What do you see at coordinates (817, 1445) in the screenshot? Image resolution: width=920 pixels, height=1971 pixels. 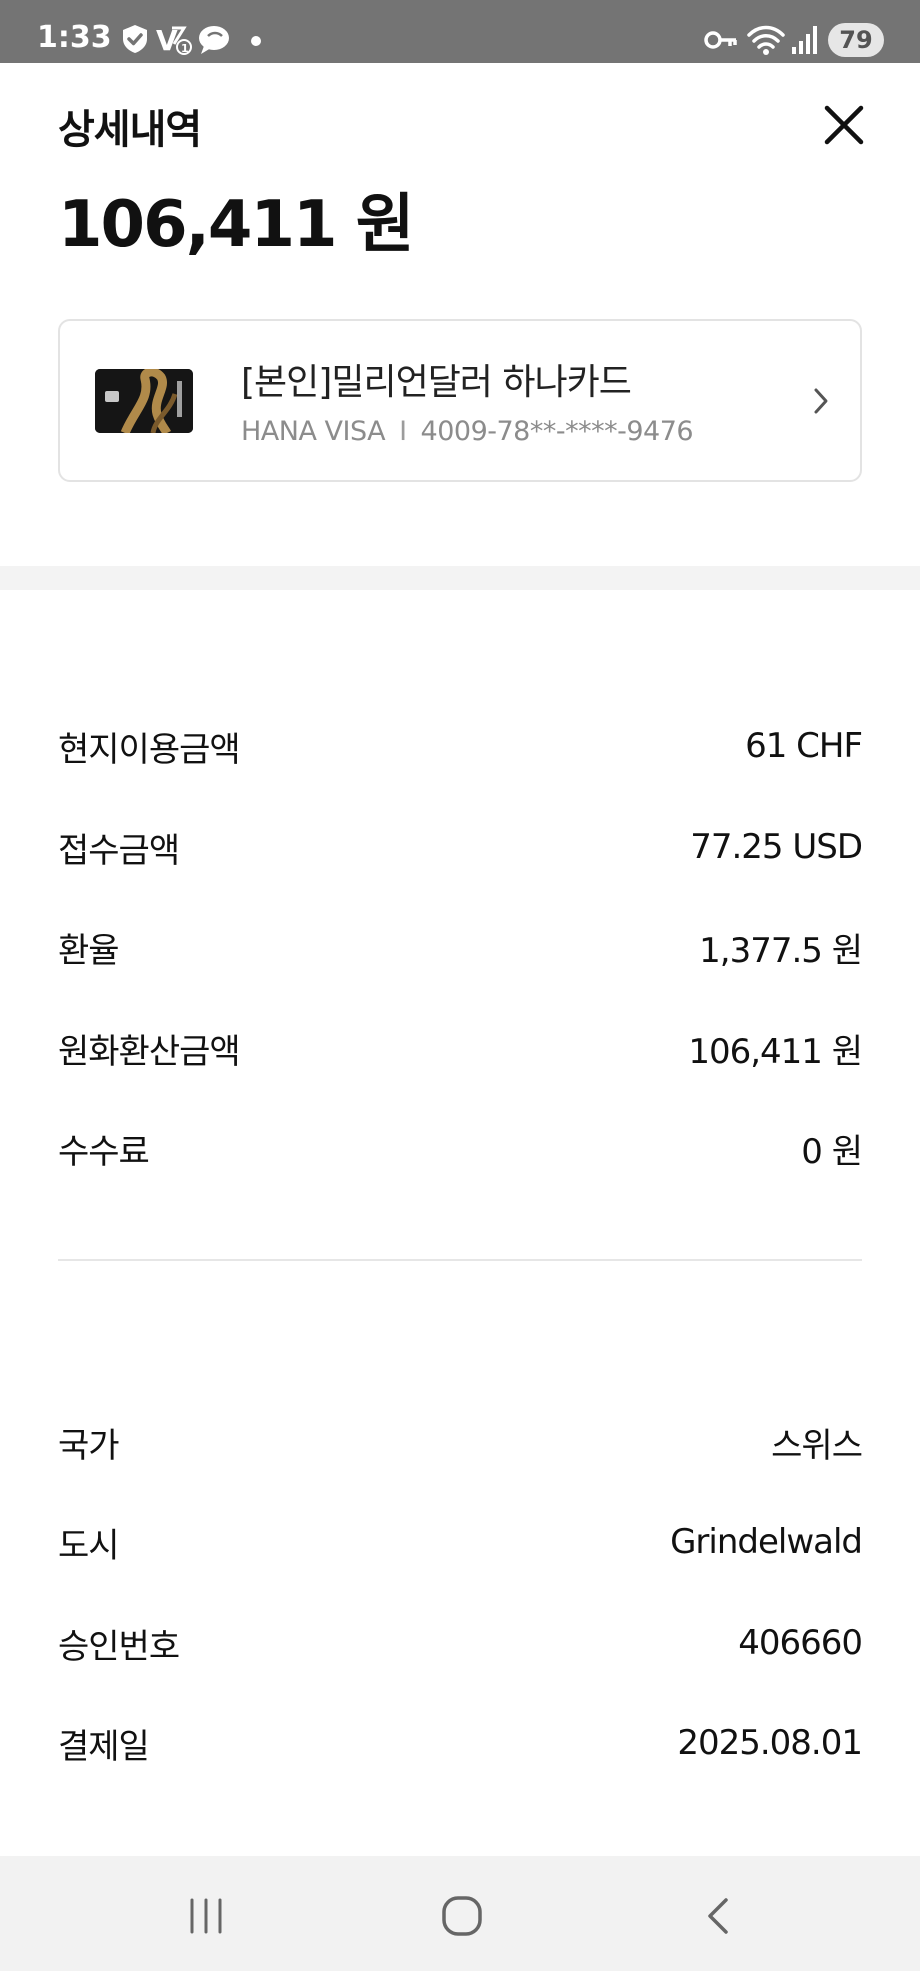 I see `country-value: 스위스` at bounding box center [817, 1445].